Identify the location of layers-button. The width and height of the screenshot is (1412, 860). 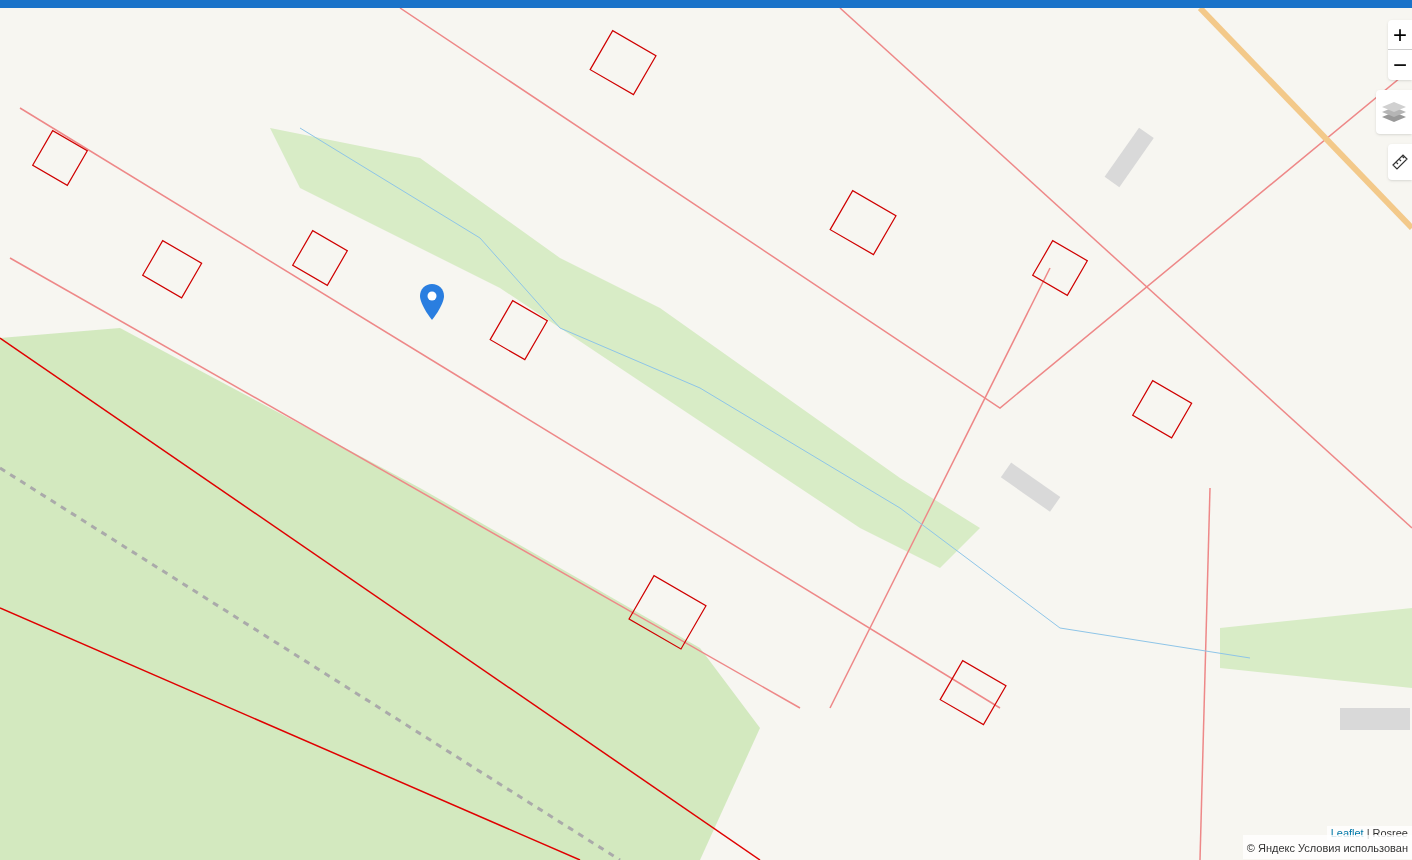
(1394, 112).